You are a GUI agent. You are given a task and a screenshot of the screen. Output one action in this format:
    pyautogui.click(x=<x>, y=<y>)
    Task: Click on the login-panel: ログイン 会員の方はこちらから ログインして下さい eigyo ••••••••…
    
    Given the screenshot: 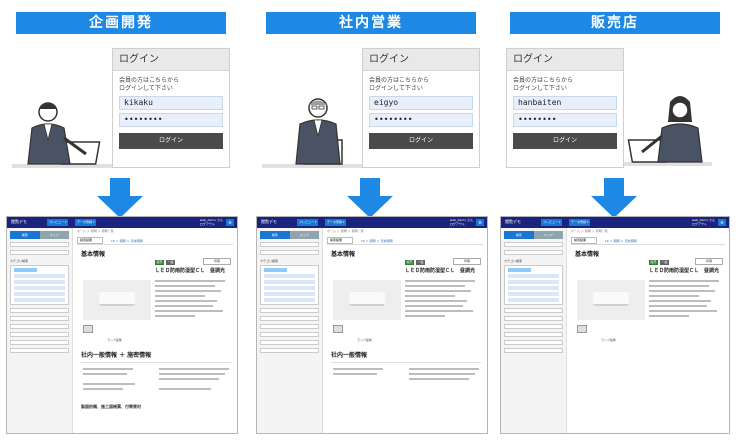 What is the action you would take?
    pyautogui.click(x=421, y=108)
    